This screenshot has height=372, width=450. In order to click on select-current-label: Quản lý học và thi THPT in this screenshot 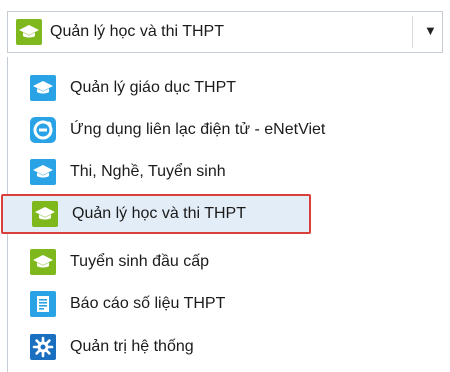, I will do `click(137, 31)`.